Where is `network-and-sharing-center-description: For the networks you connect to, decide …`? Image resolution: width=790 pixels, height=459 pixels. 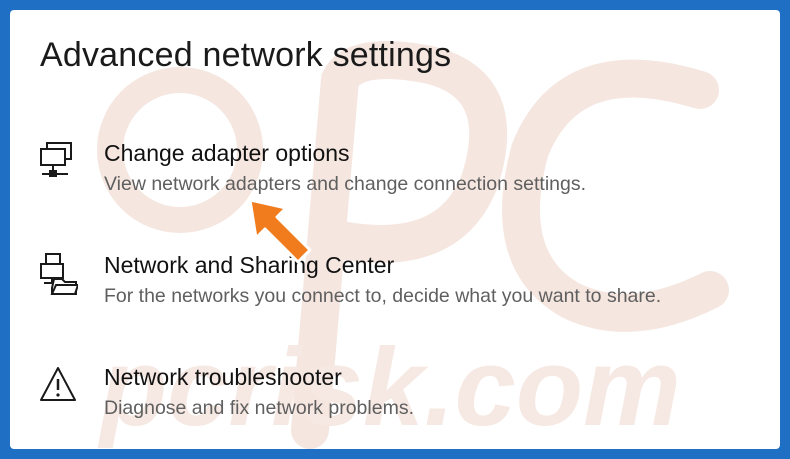 network-and-sharing-center-description: For the networks you connect to, decide … is located at coordinates (383, 296).